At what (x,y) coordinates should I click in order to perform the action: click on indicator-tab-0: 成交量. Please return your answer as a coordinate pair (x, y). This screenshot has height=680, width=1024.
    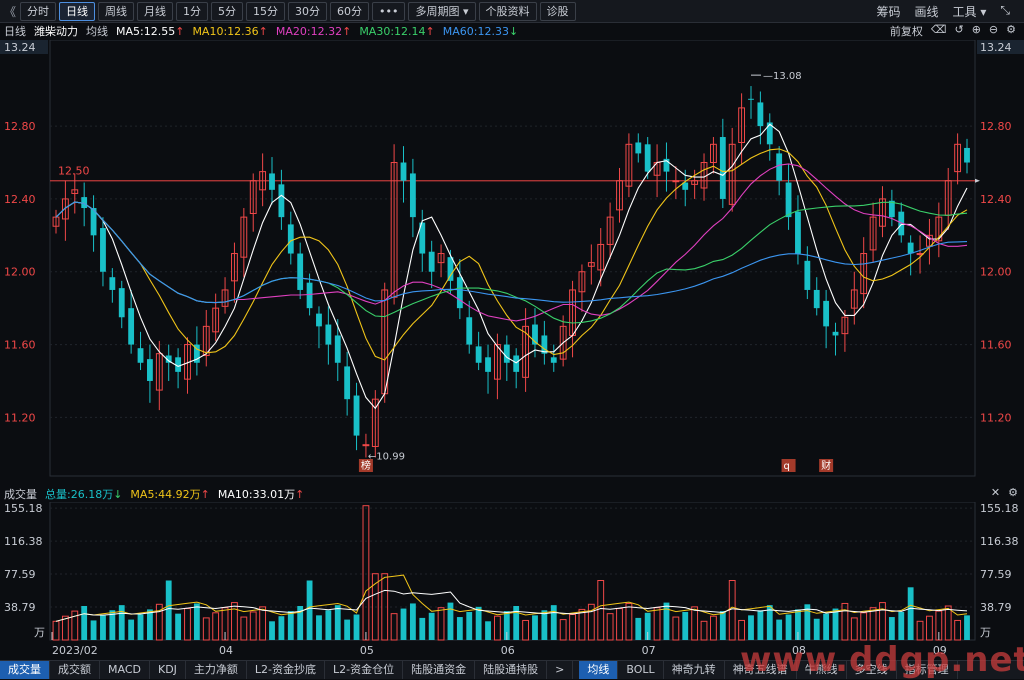
    Looking at the image, I should click on (25, 670).